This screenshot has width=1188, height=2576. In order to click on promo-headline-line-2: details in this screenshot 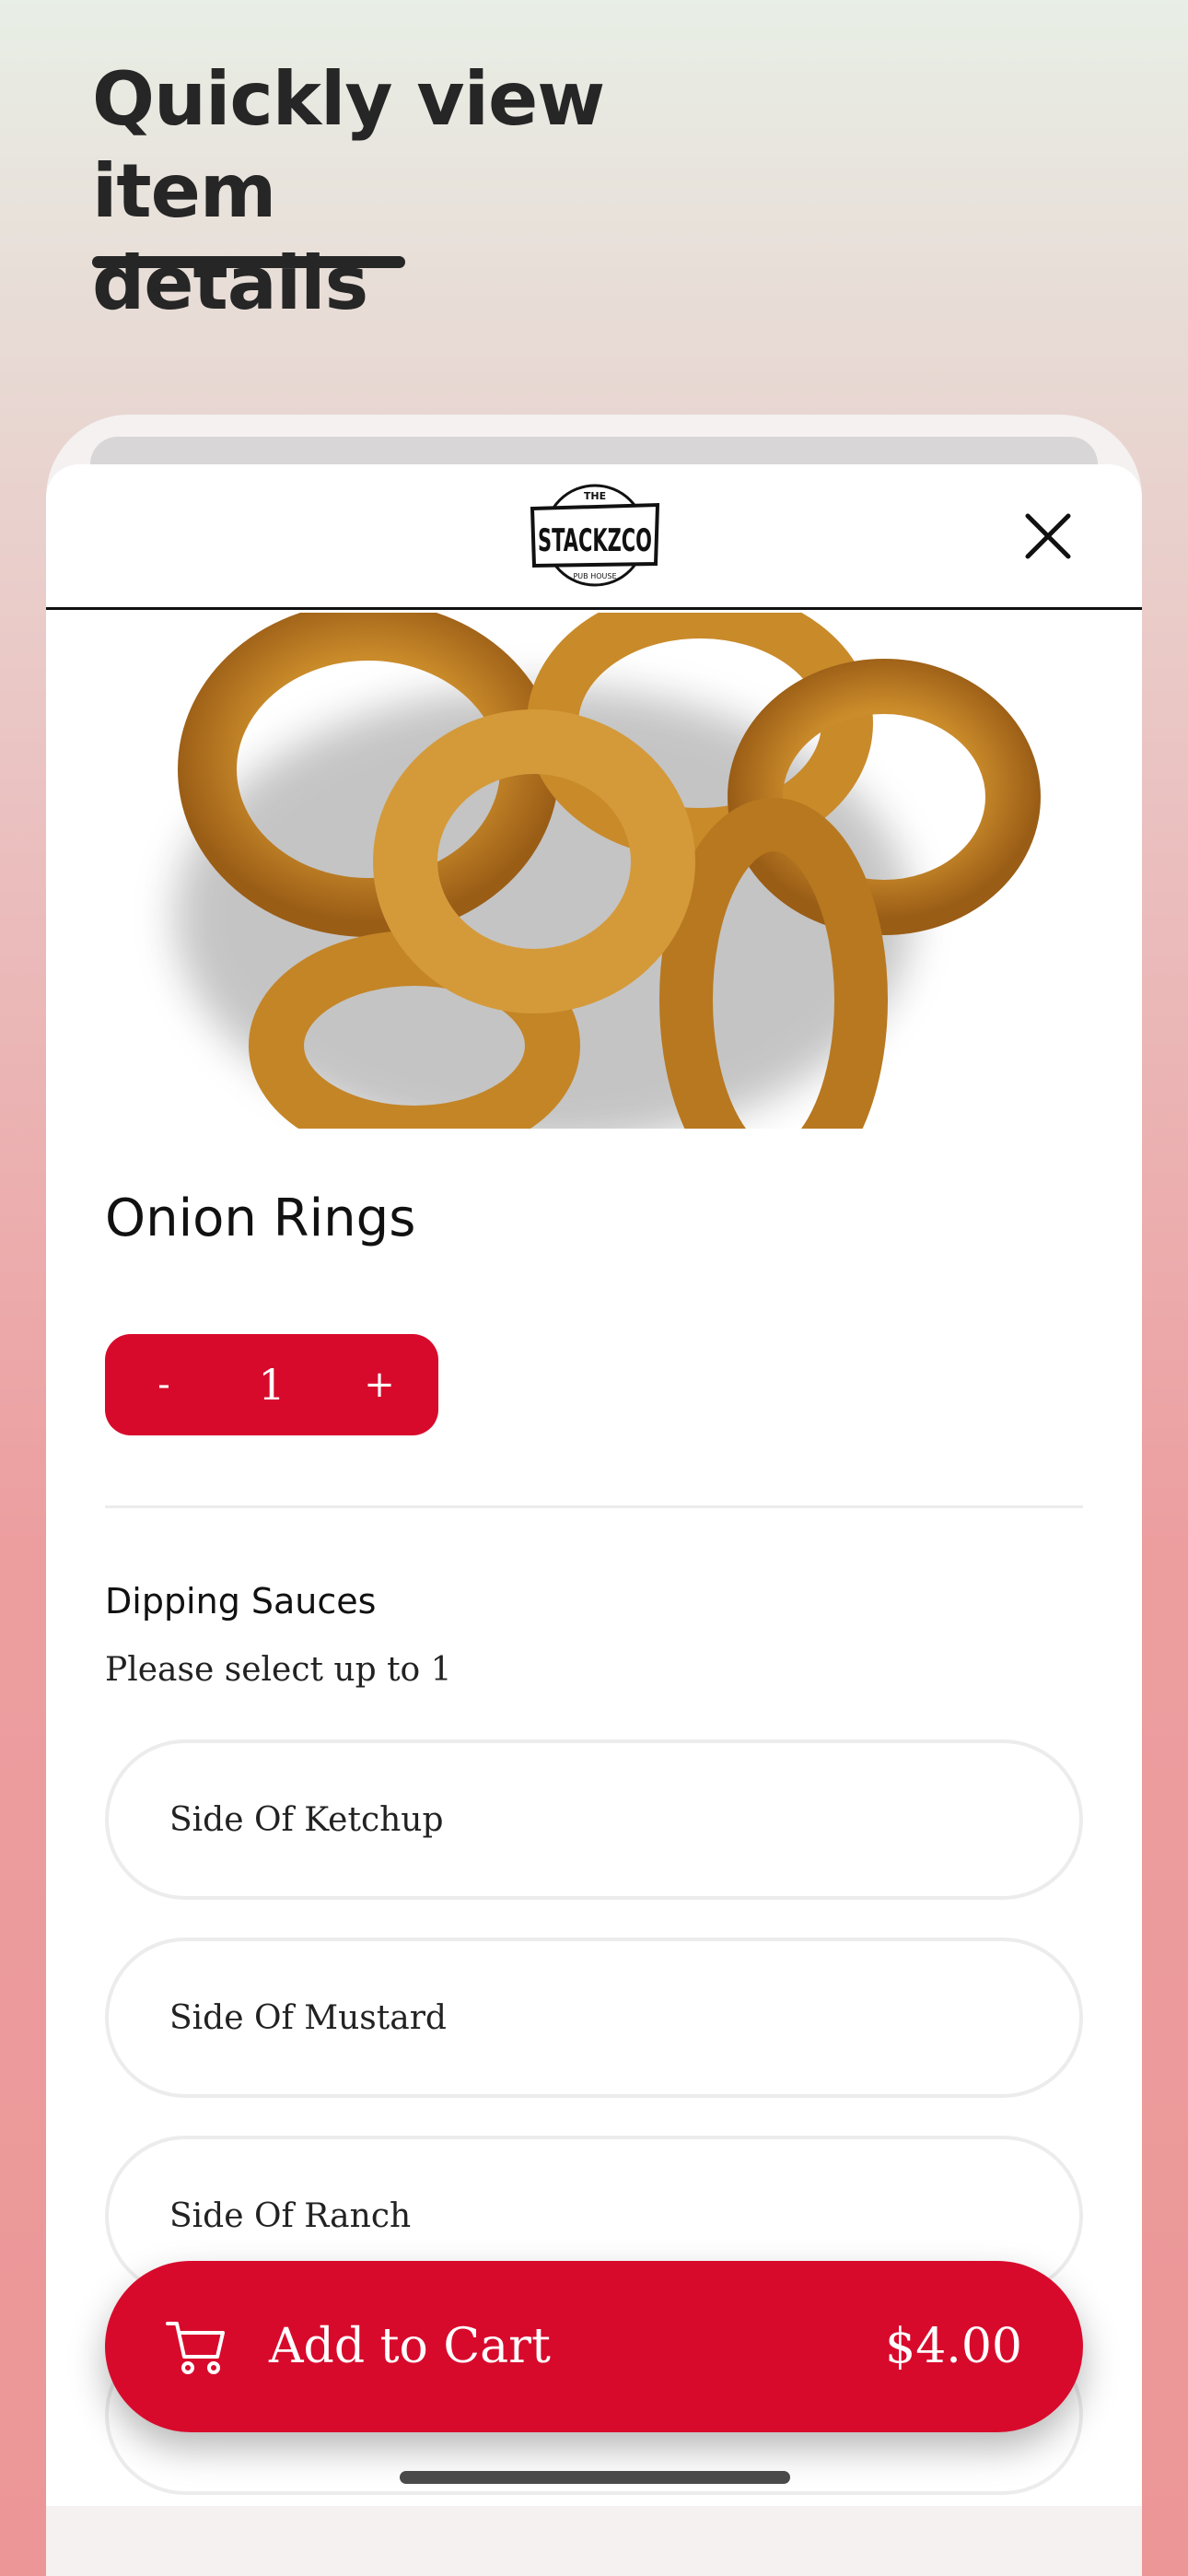, I will do `click(230, 283)`.